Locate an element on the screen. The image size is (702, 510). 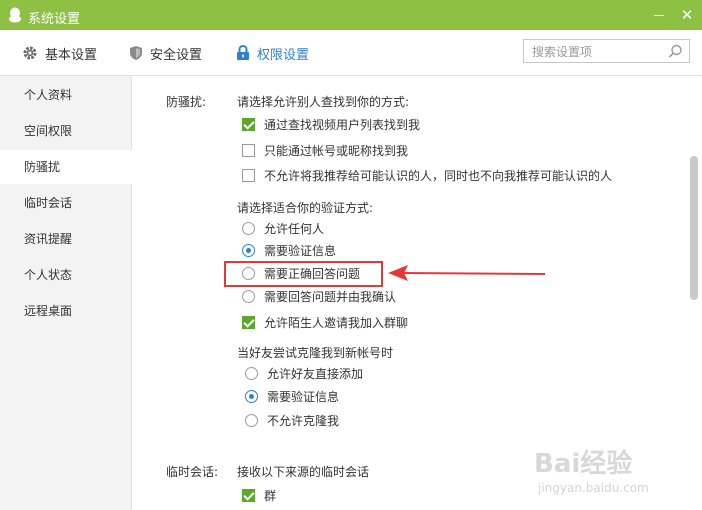
find-option-video-list: 通过查找视频用户列表找到我 is located at coordinates (331, 124).